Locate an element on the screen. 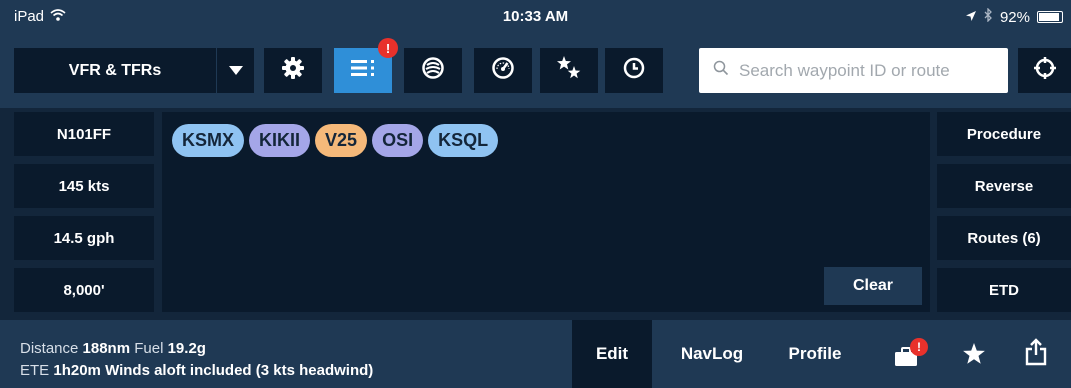  tab-navlog: NavLog is located at coordinates (712, 354).